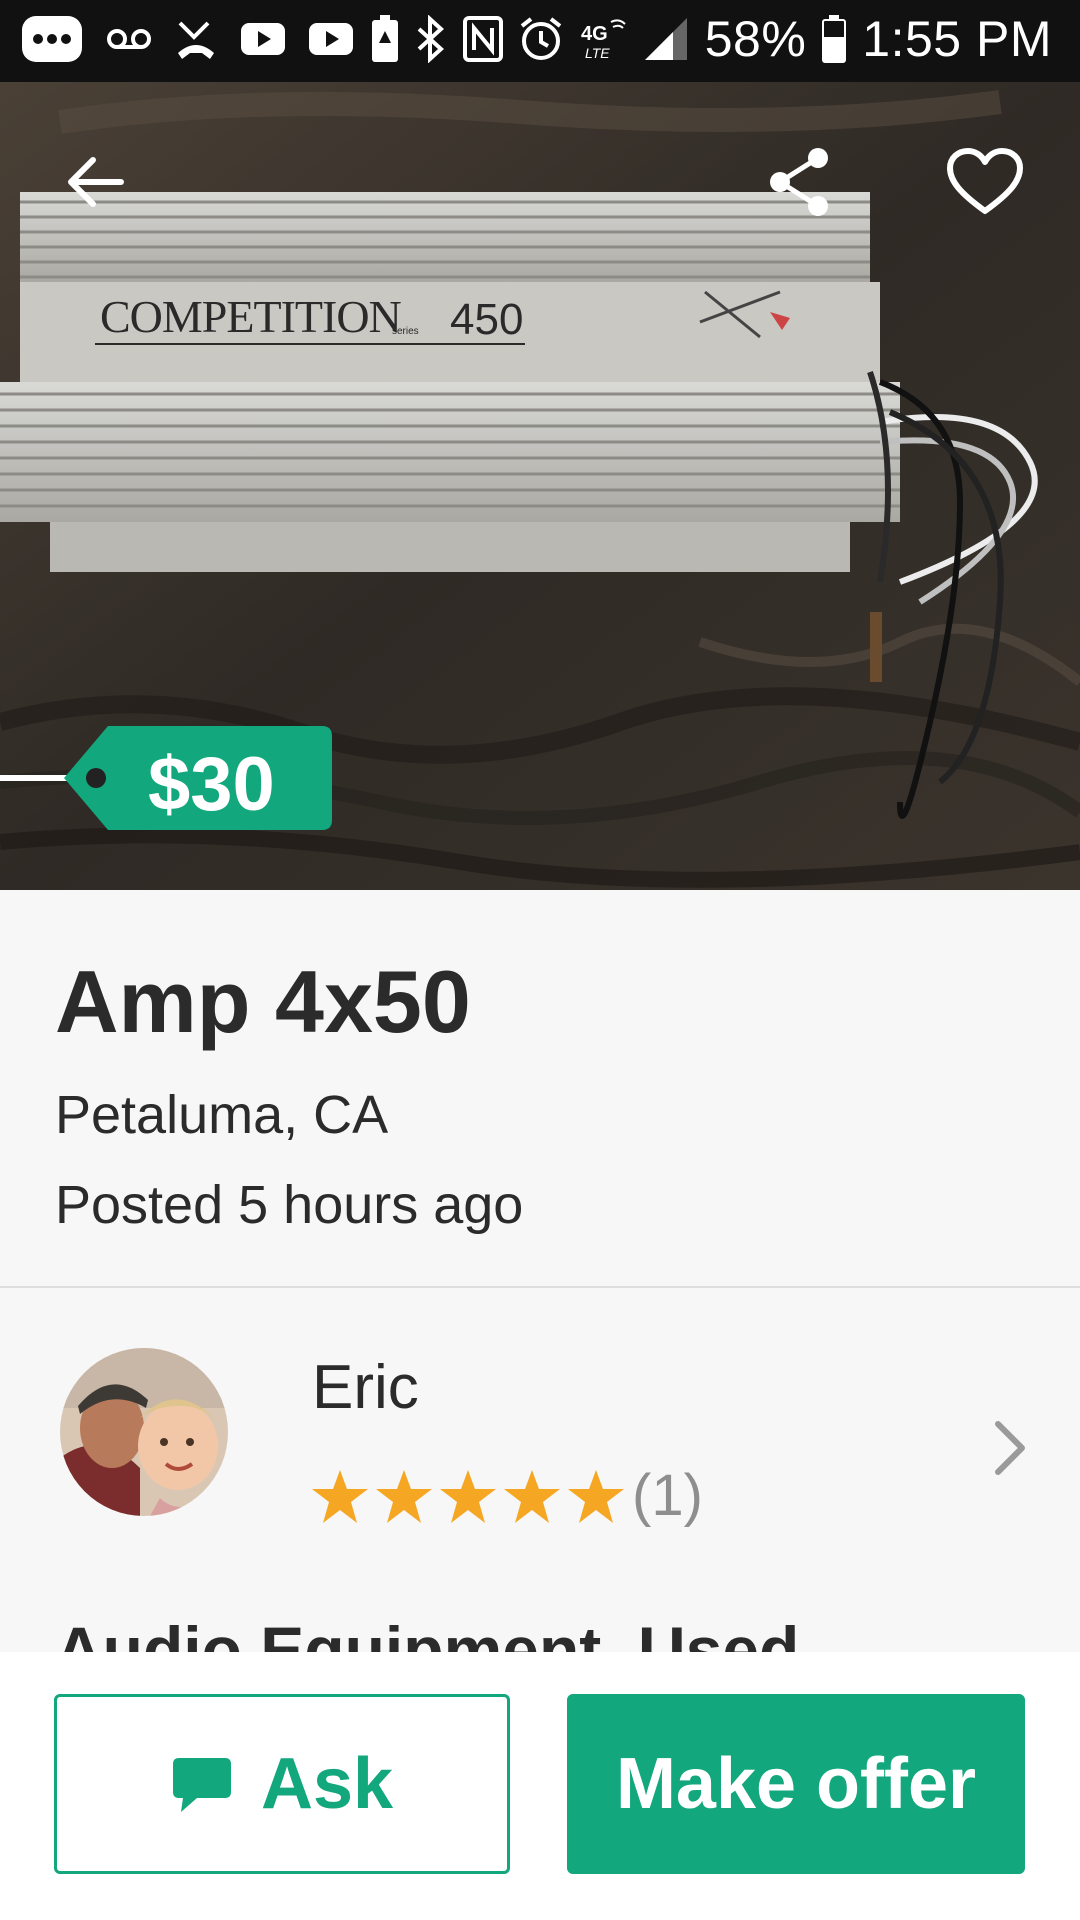 The image size is (1080, 1920). Describe the element at coordinates (594, 34) in the screenshot. I see `svg-text: 4G` at that location.